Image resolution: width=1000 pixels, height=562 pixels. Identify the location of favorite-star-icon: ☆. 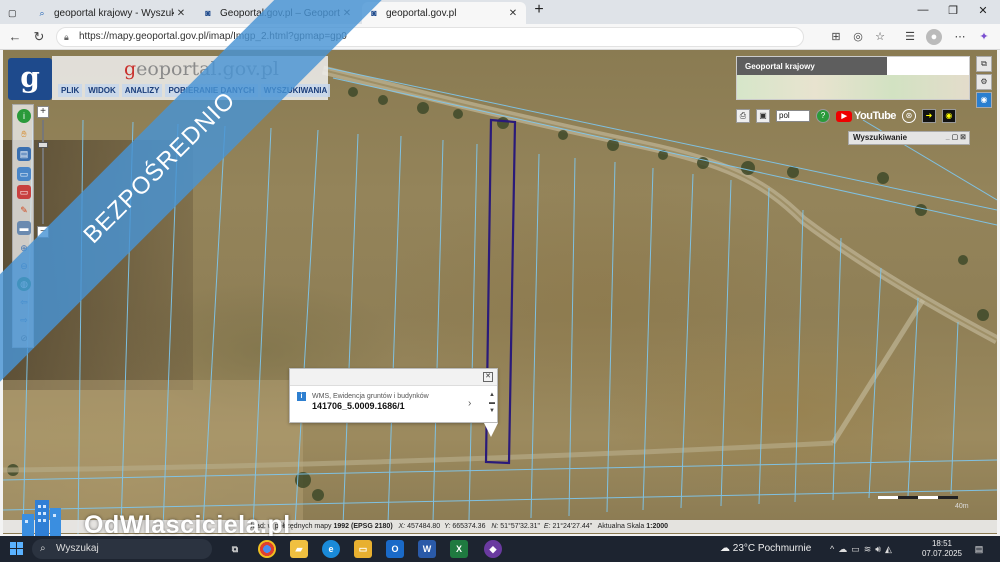
(880, 37).